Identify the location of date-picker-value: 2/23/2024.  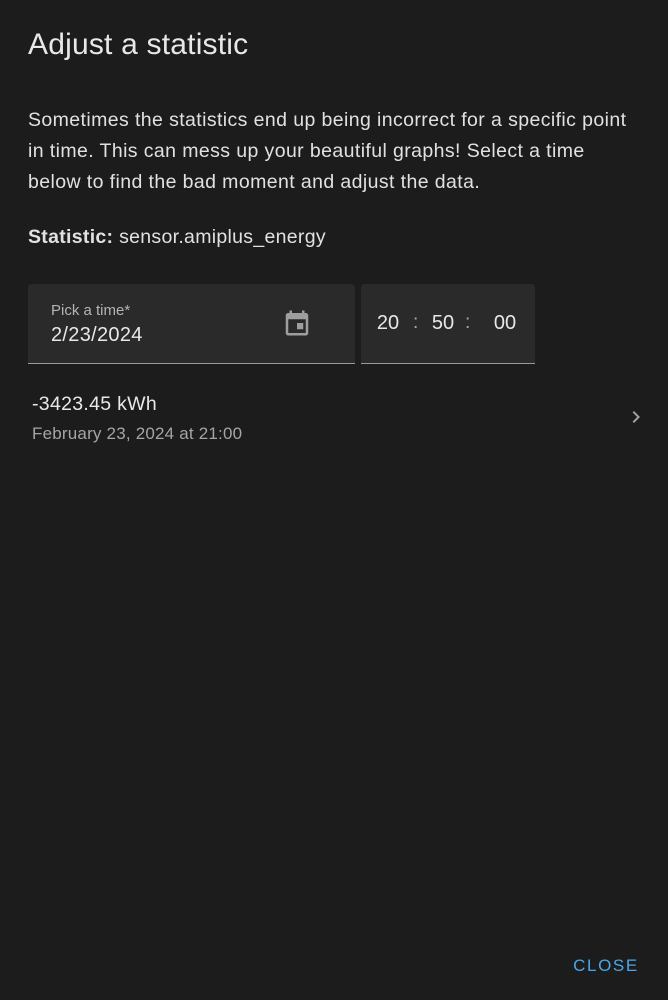
(97, 335).